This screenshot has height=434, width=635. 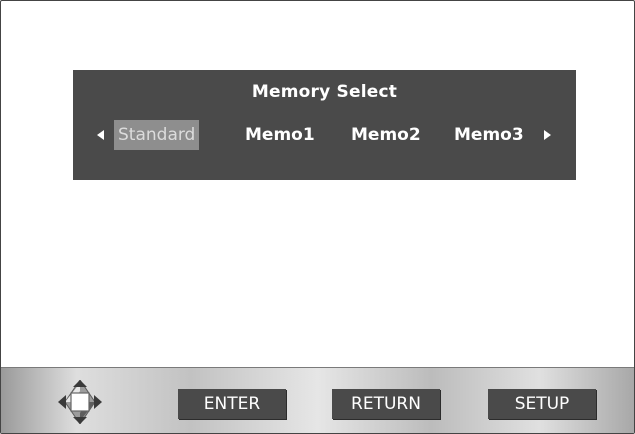 What do you see at coordinates (324, 135) in the screenshot?
I see `memory-options-row: Standard Memo1 Memo2 Memo3` at bounding box center [324, 135].